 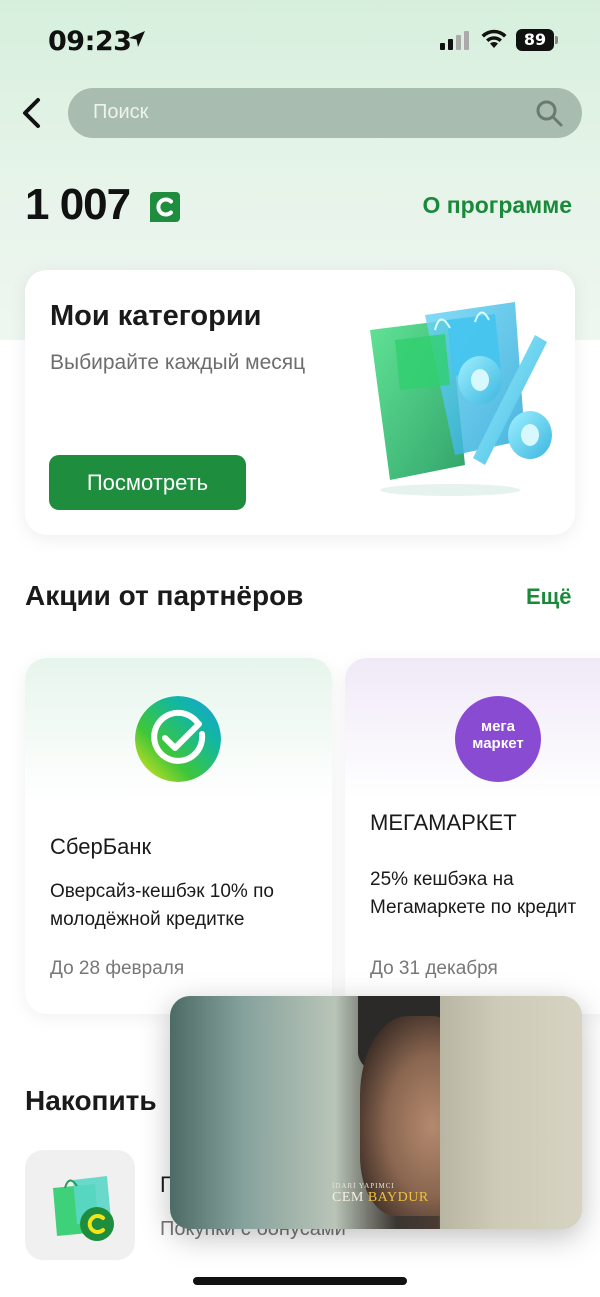 I want to click on video-credit-name-last: BAYDUR, so click(x=398, y=1197).